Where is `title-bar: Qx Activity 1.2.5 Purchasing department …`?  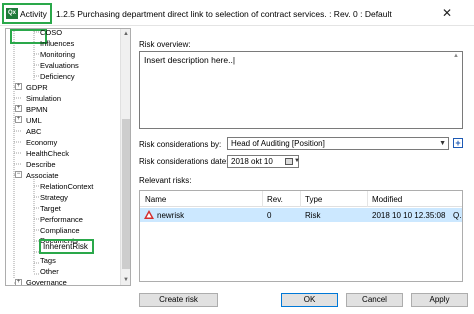 title-bar: Qx Activity 1.2.5 Purchasing department … is located at coordinates (237, 13).